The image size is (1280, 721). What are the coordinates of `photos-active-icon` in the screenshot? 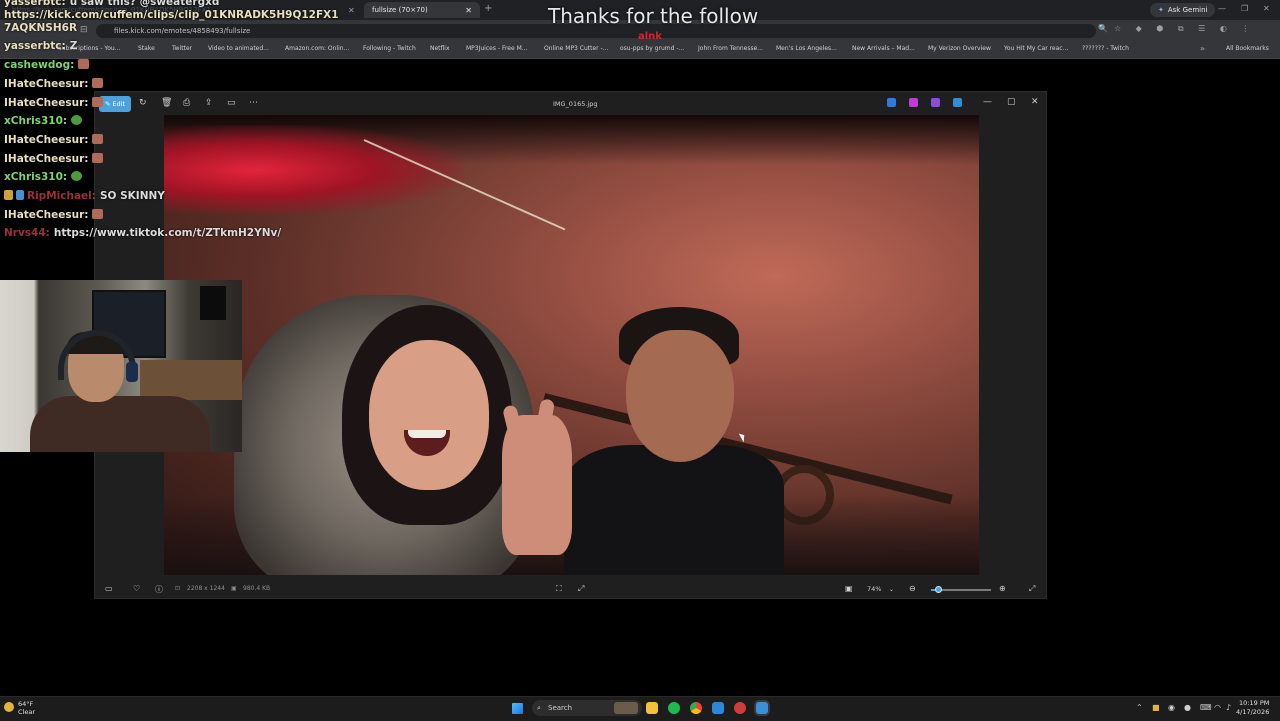 It's located at (762, 708).